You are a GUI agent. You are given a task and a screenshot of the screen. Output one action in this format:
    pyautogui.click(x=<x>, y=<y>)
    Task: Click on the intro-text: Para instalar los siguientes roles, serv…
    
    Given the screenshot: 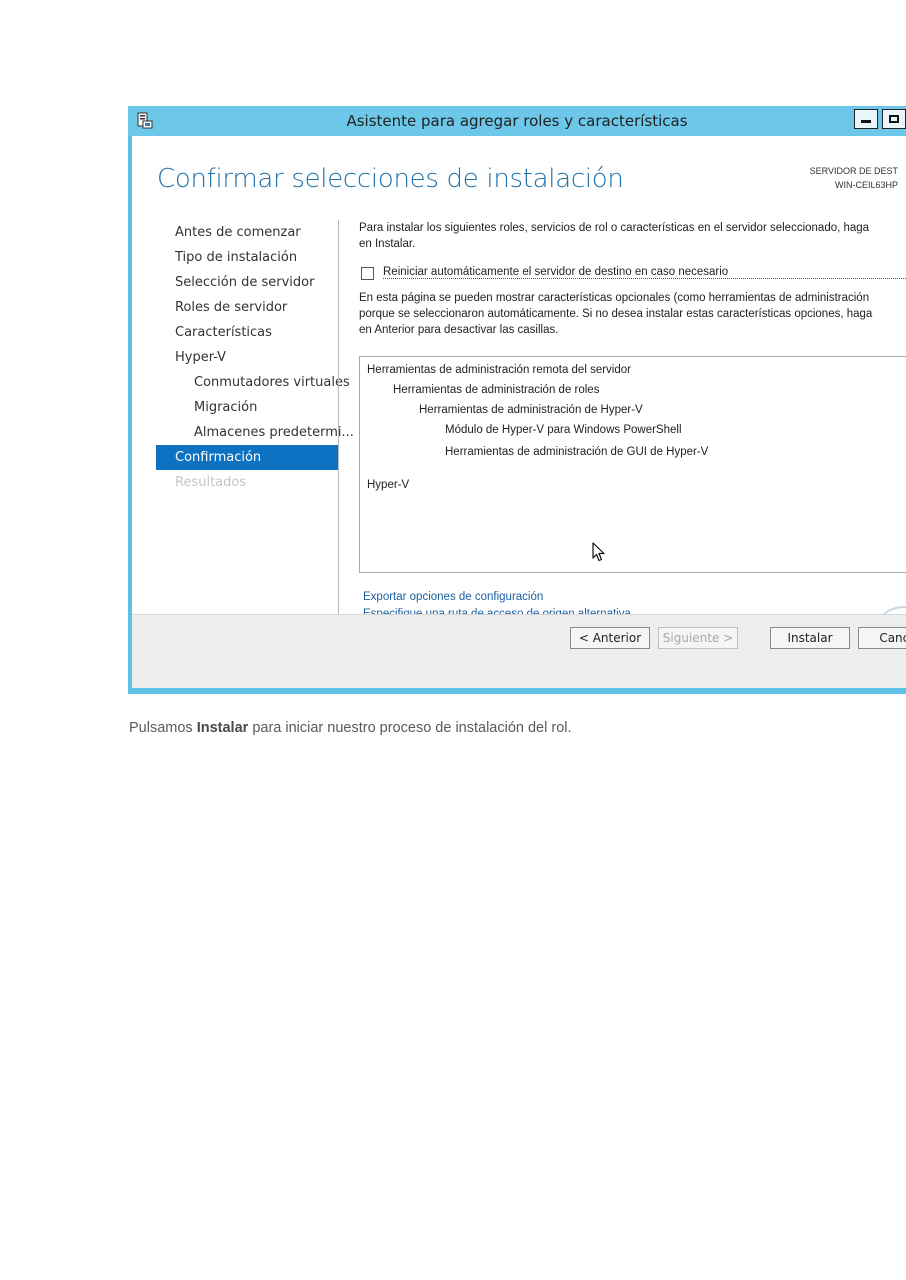 What is the action you would take?
    pyautogui.click(x=632, y=236)
    